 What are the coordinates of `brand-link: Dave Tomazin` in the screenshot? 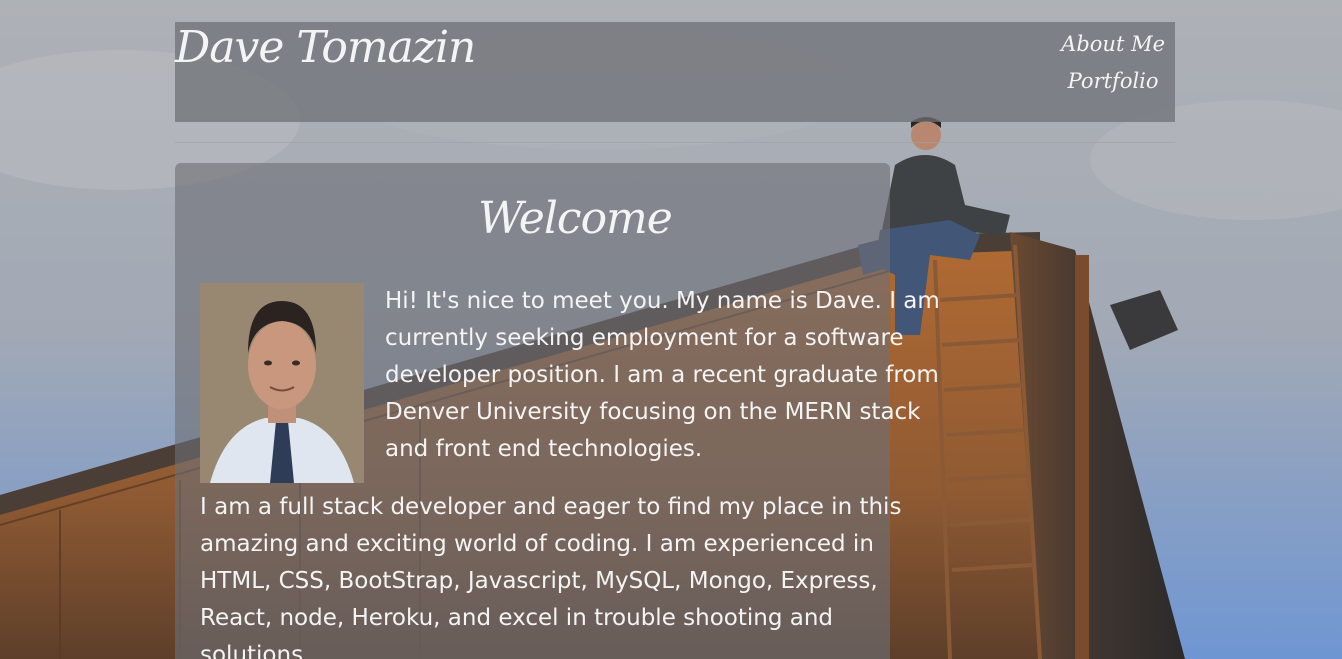 It's located at (325, 47).